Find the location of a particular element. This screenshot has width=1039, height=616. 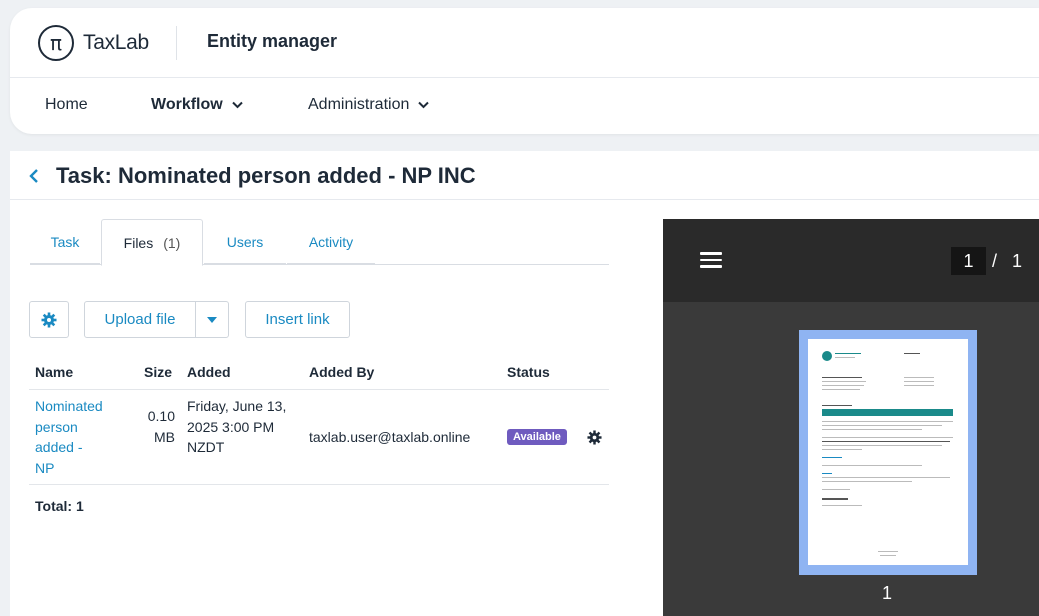

top-bar: π TaxLab Entity manager is located at coordinates (524, 43).